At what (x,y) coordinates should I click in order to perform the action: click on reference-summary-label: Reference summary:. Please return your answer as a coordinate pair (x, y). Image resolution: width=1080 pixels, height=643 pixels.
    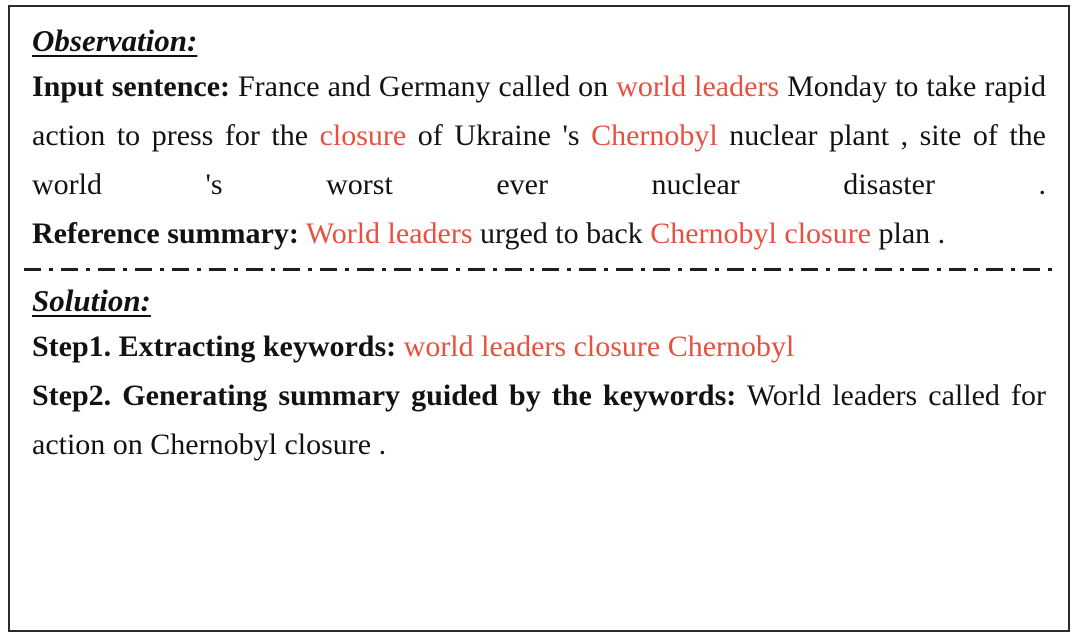
    Looking at the image, I should click on (165, 233).